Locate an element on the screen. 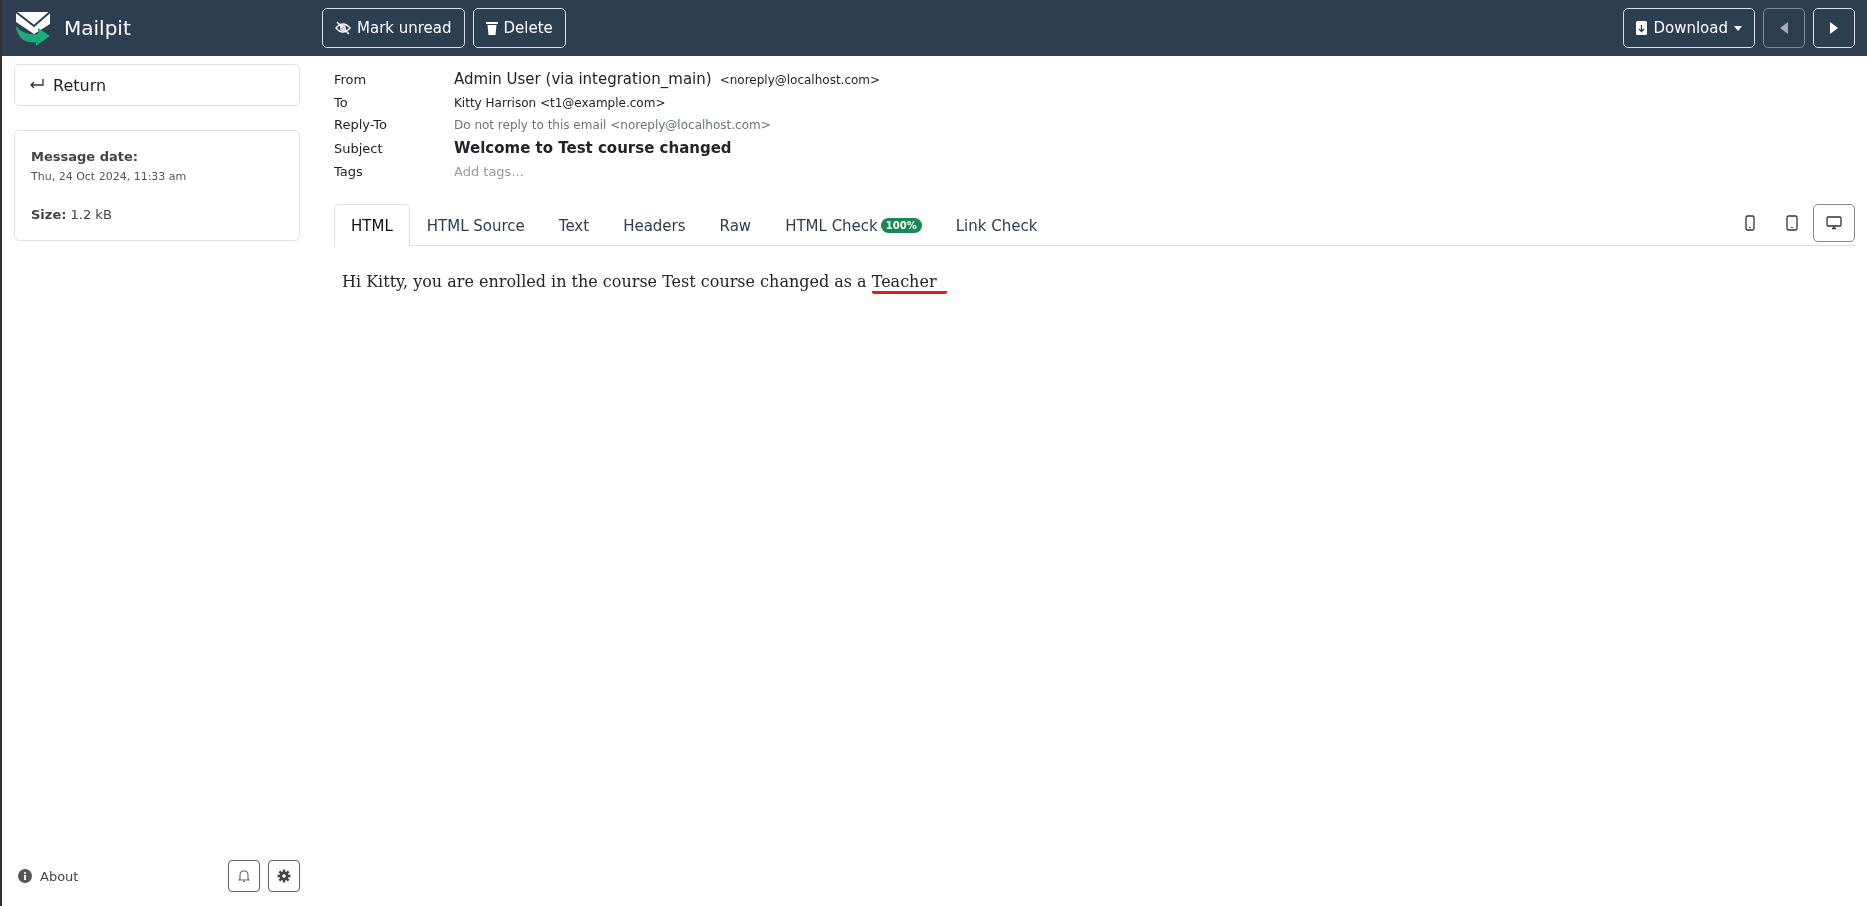 The width and height of the screenshot is (1867, 906). settings-button is located at coordinates (284, 876).